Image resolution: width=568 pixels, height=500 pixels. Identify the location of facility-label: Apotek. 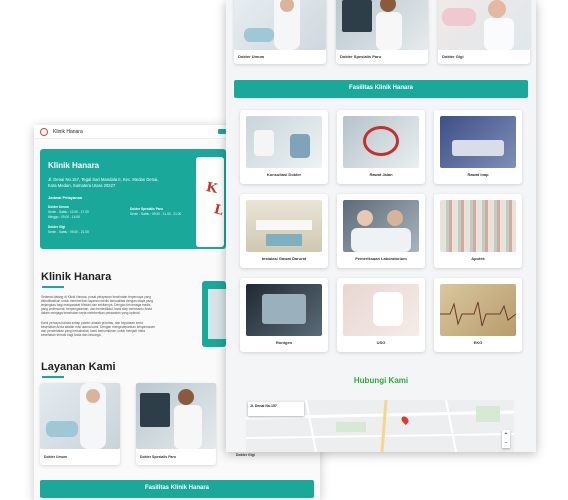
(478, 258).